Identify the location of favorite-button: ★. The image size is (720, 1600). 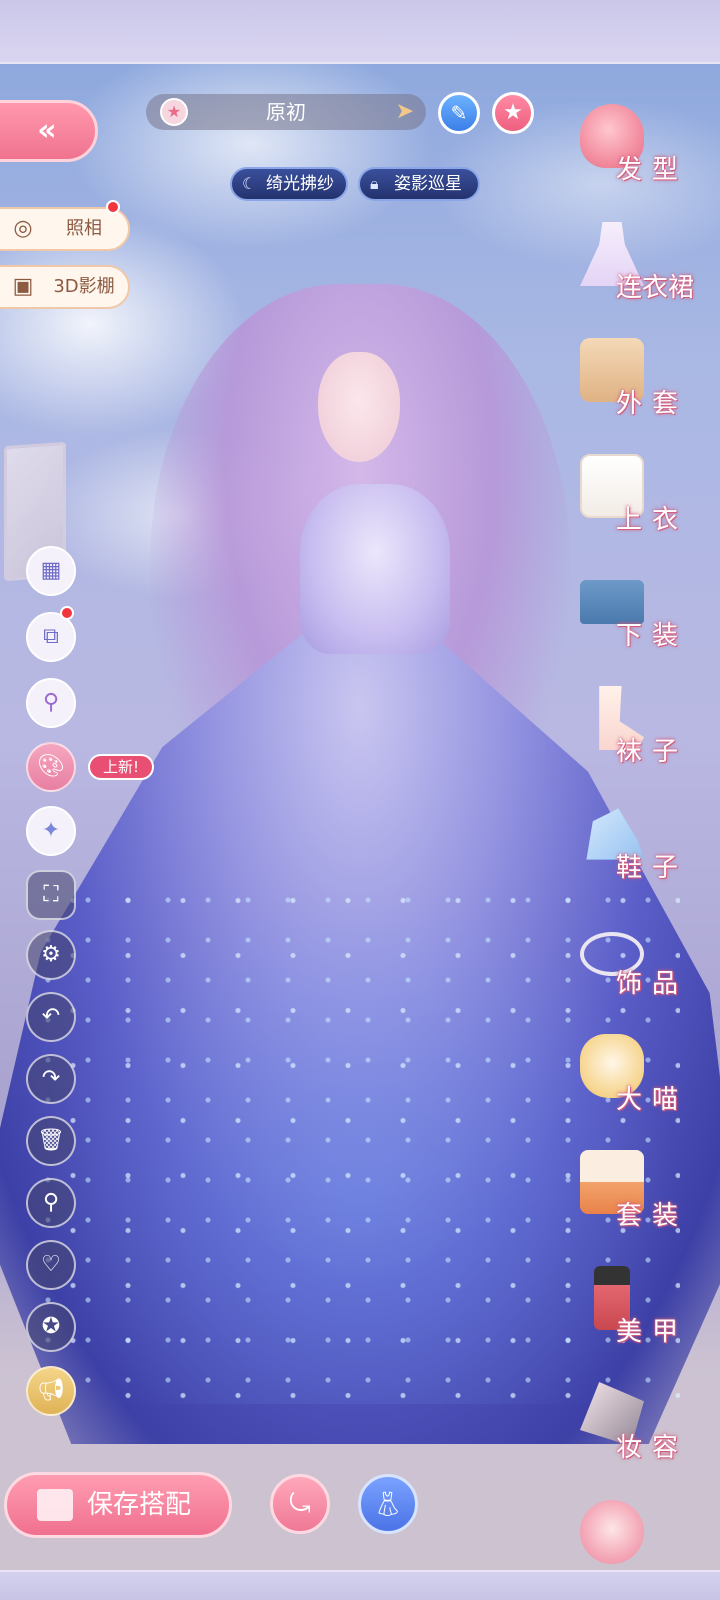
(513, 113).